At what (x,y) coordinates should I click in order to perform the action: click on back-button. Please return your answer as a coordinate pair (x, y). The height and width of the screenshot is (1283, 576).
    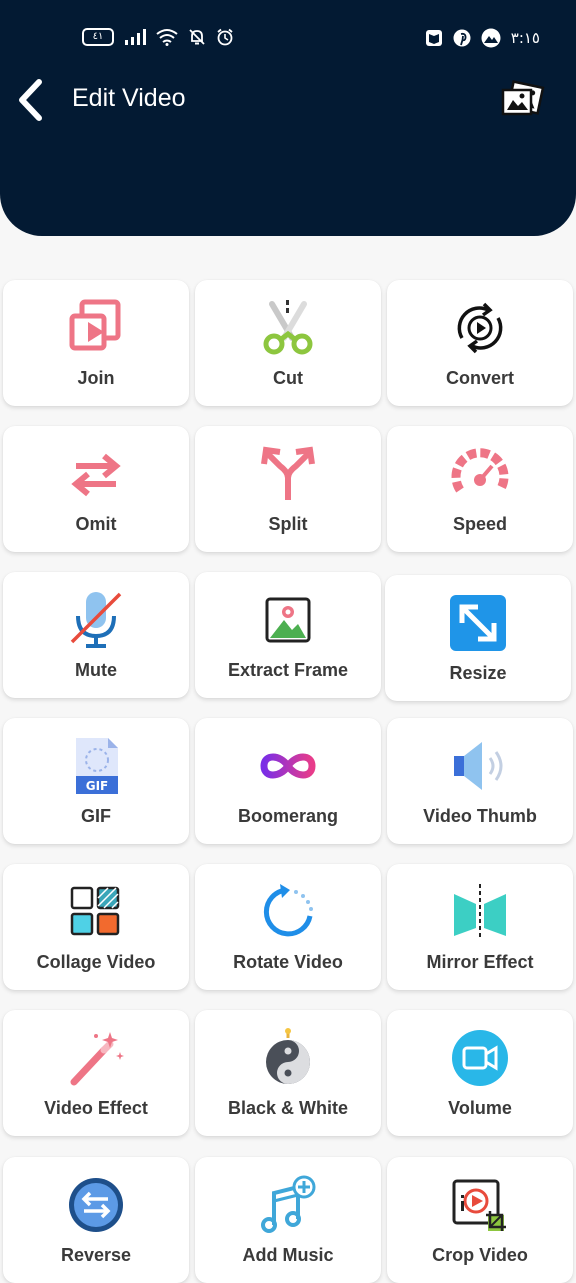
    Looking at the image, I should click on (32, 100).